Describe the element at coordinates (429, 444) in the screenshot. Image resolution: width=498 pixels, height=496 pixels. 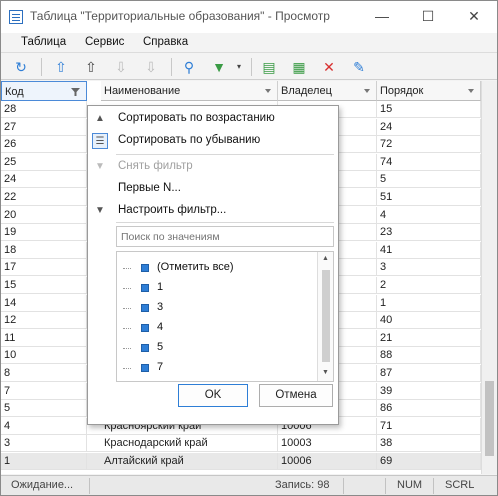
I see `cell-order: 38` at that location.